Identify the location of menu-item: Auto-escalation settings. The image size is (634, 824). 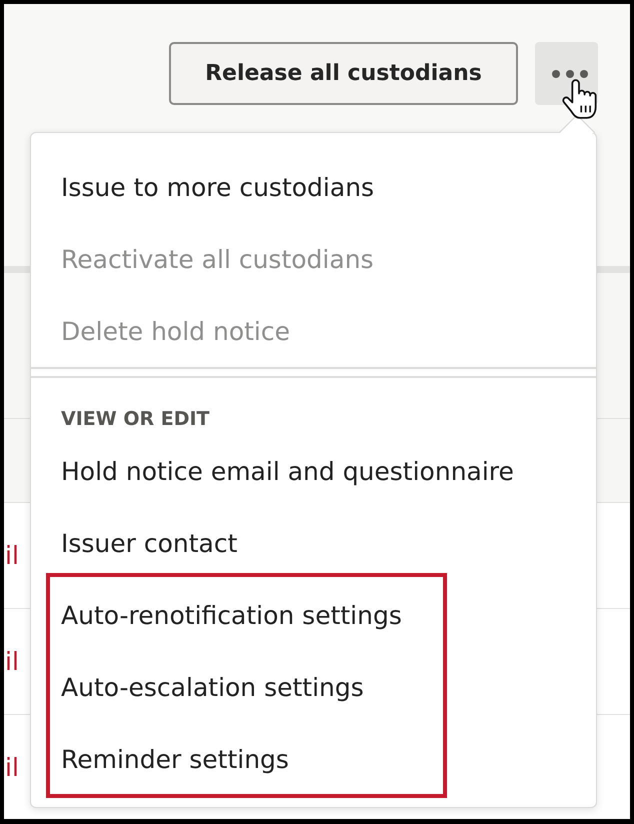
(246, 687).